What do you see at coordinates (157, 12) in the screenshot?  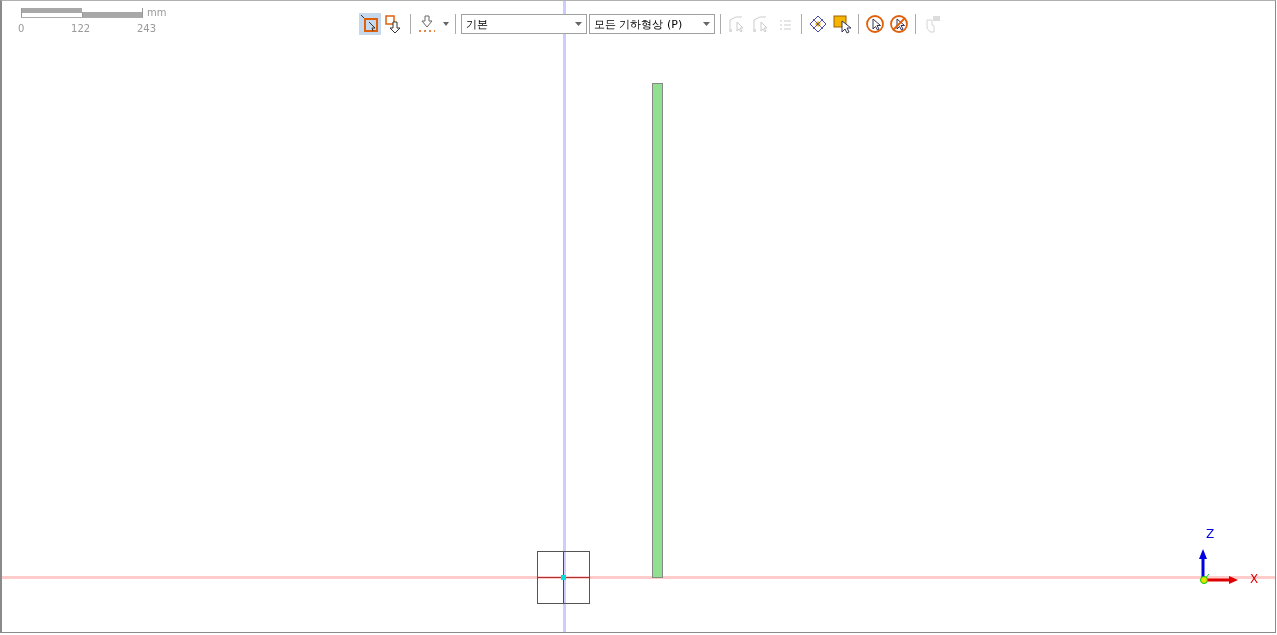 I see `scale-unit: mm` at bounding box center [157, 12].